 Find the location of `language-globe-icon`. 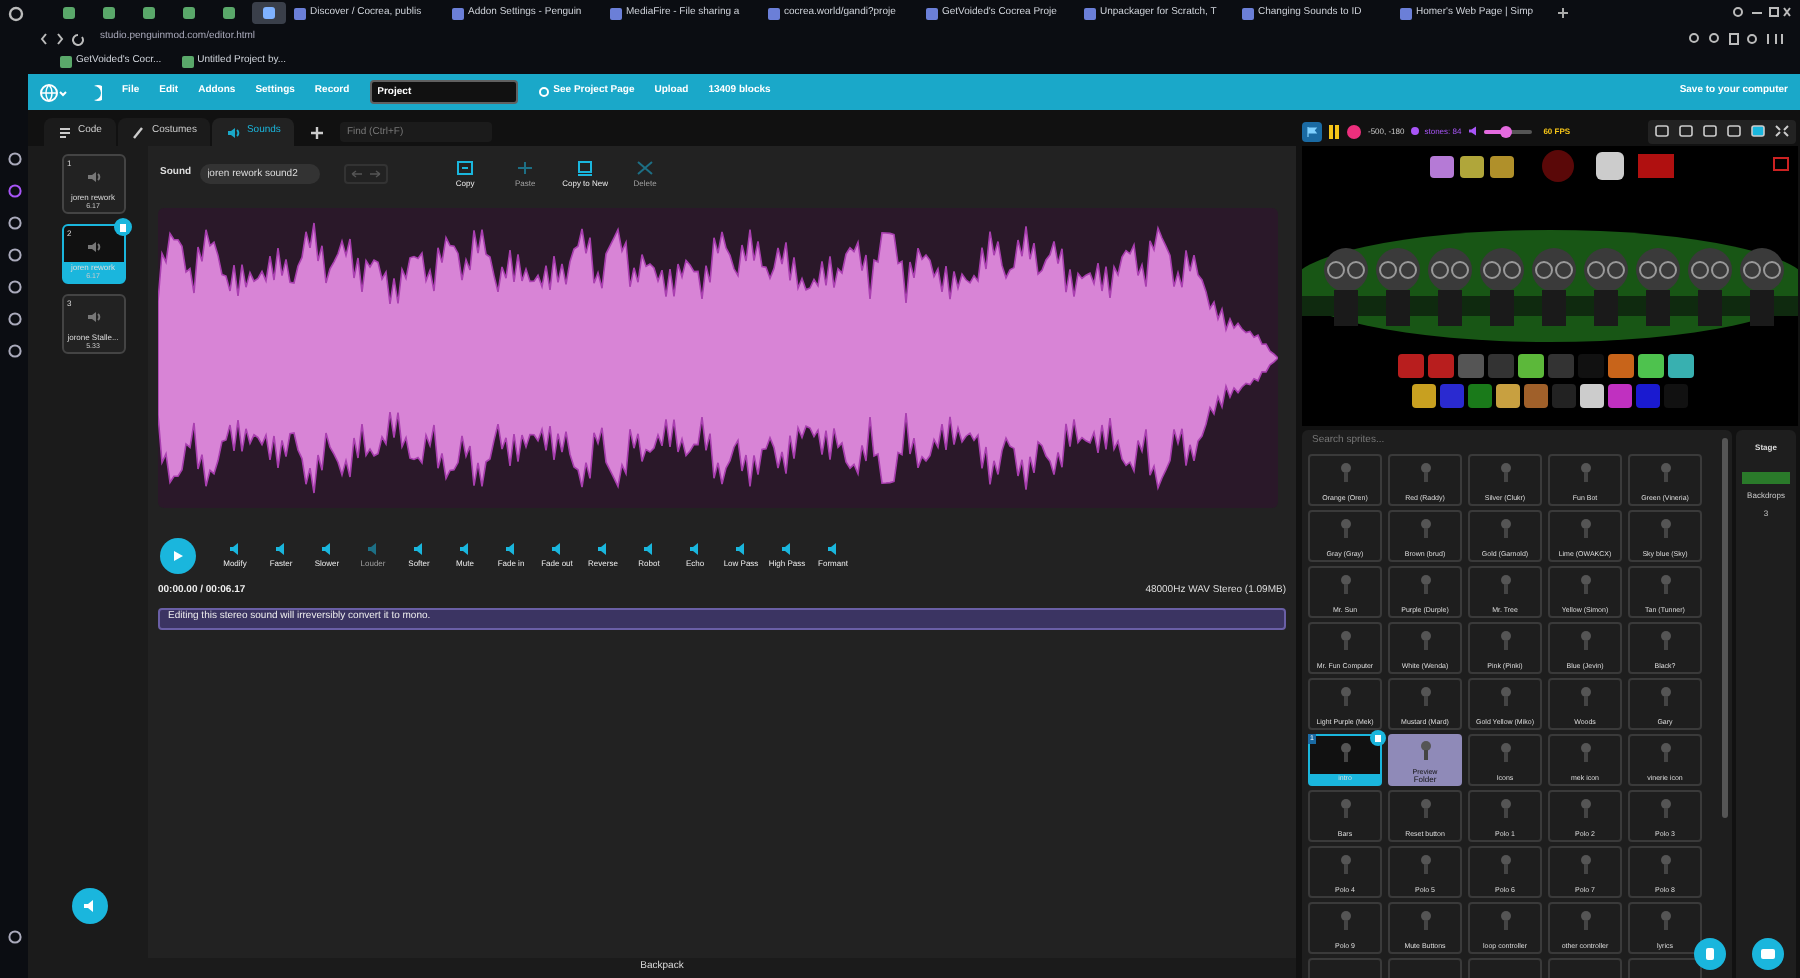

language-globe-icon is located at coordinates (54, 92).